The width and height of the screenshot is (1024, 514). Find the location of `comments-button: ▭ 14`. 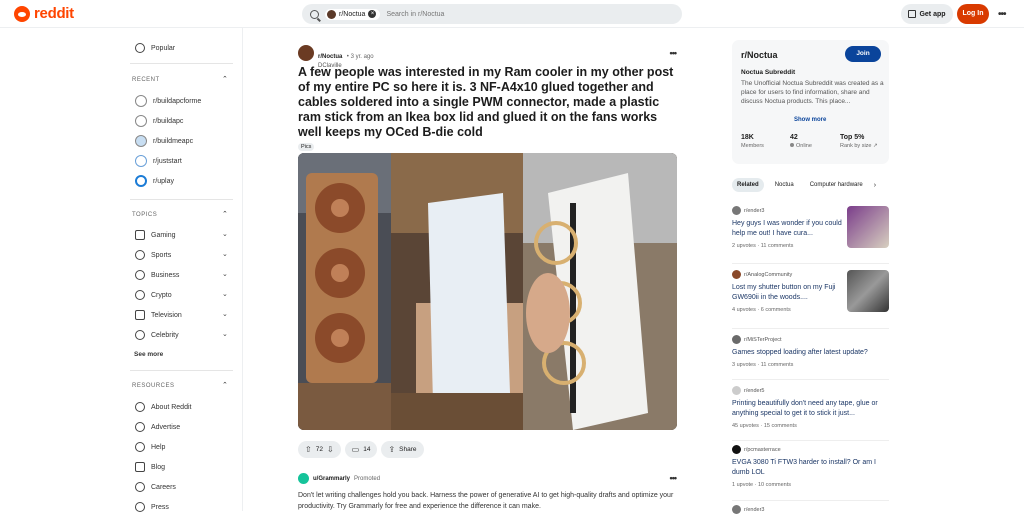

comments-button: ▭ 14 is located at coordinates (361, 449).